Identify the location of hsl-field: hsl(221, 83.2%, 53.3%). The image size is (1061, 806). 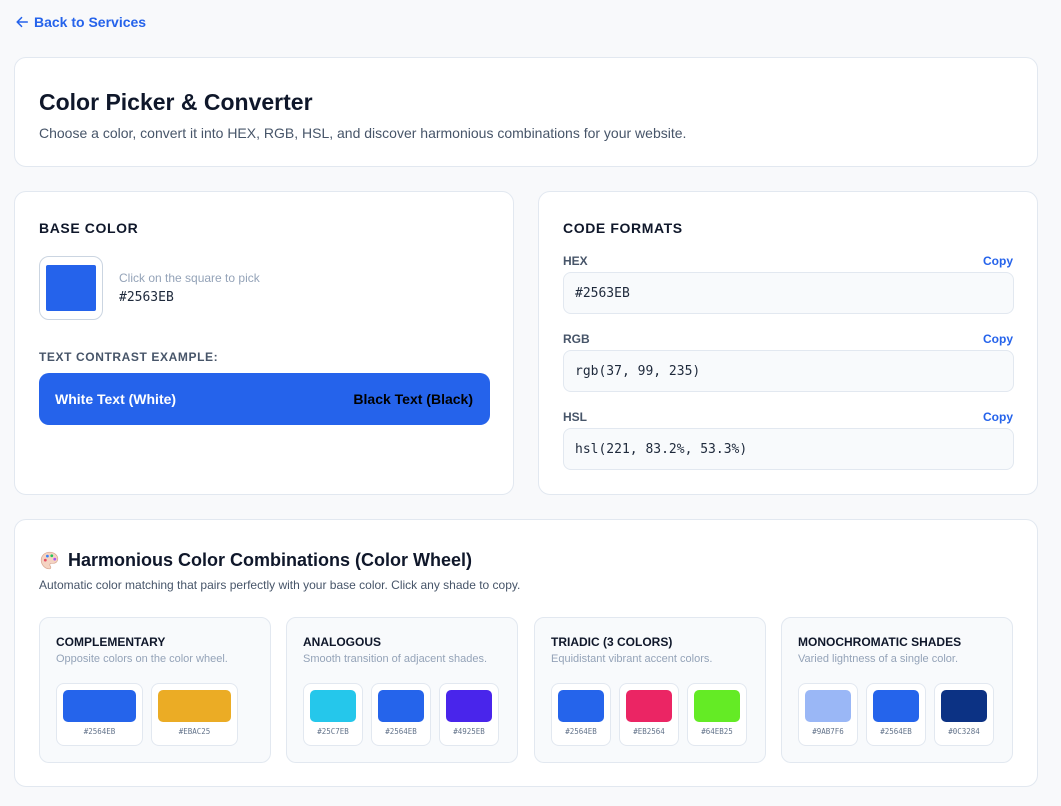
(788, 449).